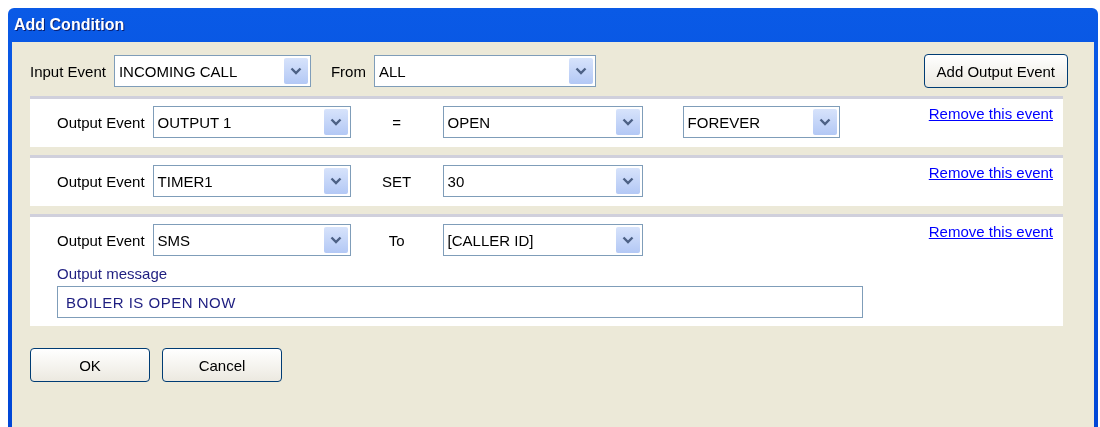 The height and width of the screenshot is (427, 1100). Describe the element at coordinates (69, 25) in the screenshot. I see `window-title: Add Condition` at that location.